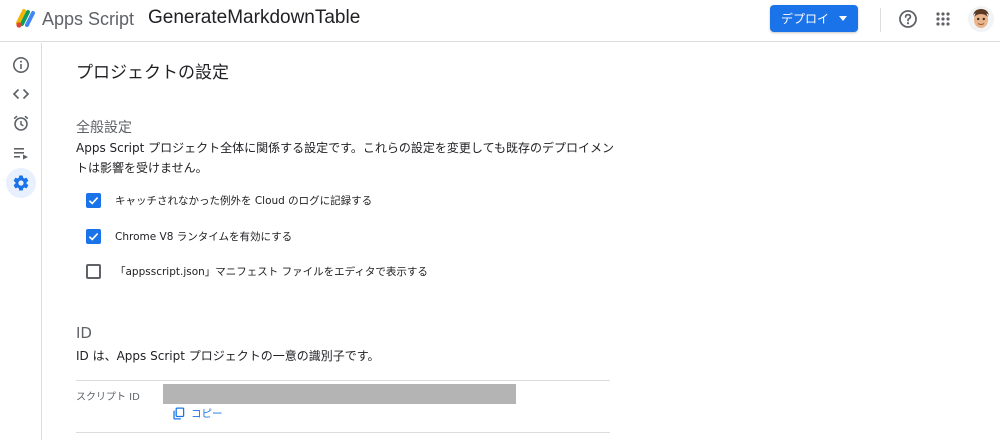 The image size is (1000, 440). What do you see at coordinates (179, 413) in the screenshot?
I see `copy-icon` at bounding box center [179, 413].